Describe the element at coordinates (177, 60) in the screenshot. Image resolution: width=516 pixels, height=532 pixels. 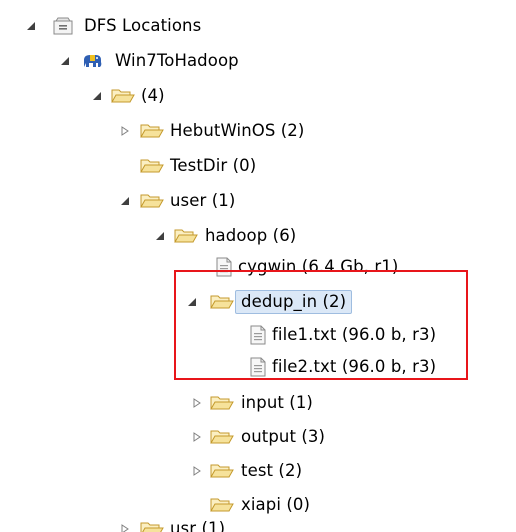
I see `tree-node-label: Win7ToHadoop` at that location.